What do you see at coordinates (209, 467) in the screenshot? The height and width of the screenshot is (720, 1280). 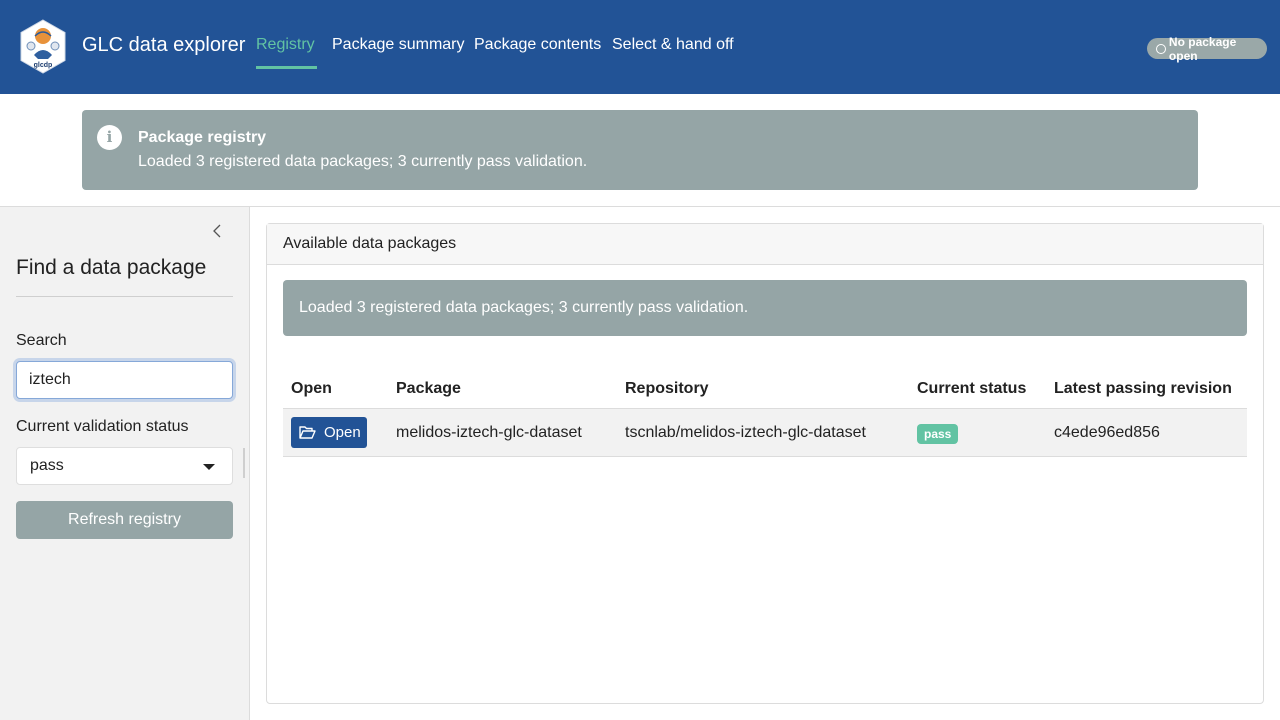 I see `caret-down-icon` at bounding box center [209, 467].